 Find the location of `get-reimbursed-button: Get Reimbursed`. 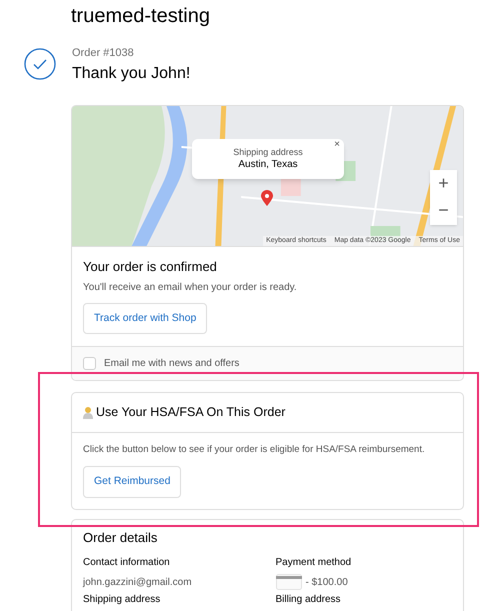

get-reimbursed-button: Get Reimbursed is located at coordinates (132, 482).